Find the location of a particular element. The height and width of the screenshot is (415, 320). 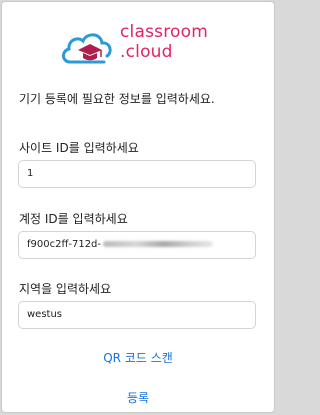

account-id-label: 계정 ID를 입력하세요 is located at coordinates (73, 219).